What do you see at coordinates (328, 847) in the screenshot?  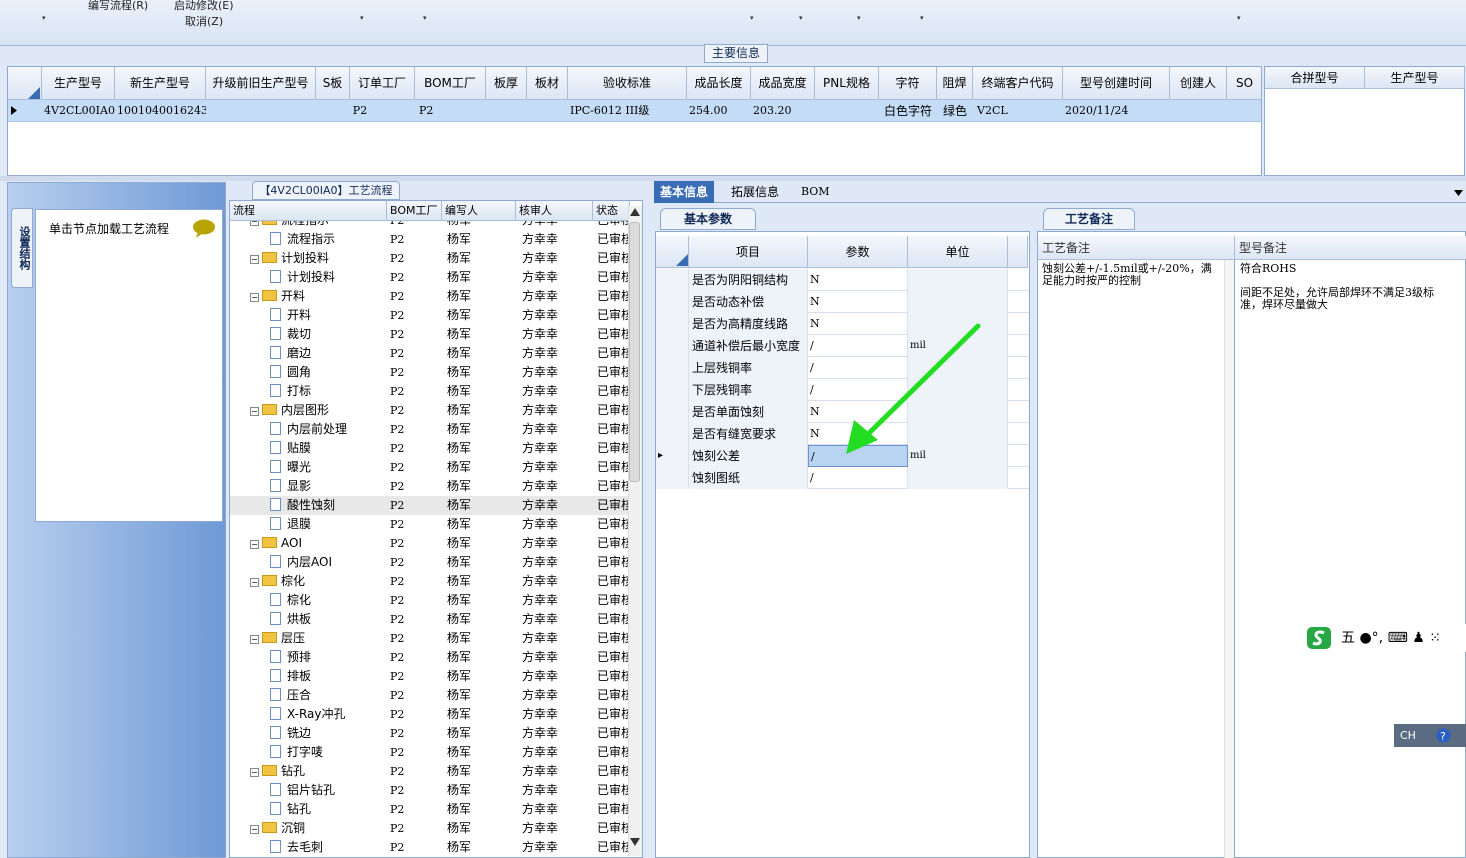 I see `tree-node: 去毛刺` at bounding box center [328, 847].